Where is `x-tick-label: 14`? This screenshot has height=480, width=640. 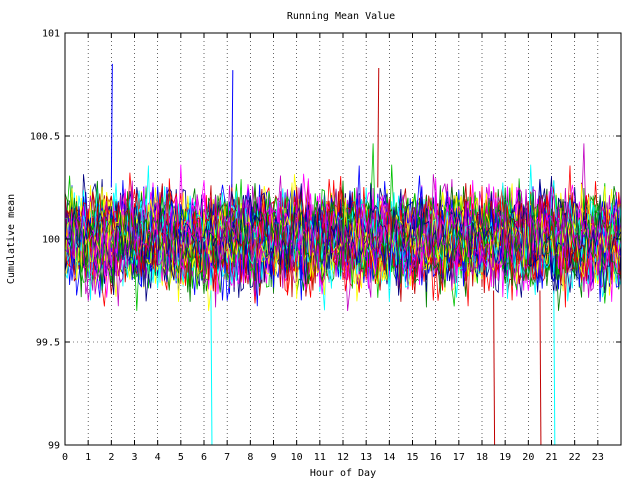
x-tick-label: 14 is located at coordinates (389, 457).